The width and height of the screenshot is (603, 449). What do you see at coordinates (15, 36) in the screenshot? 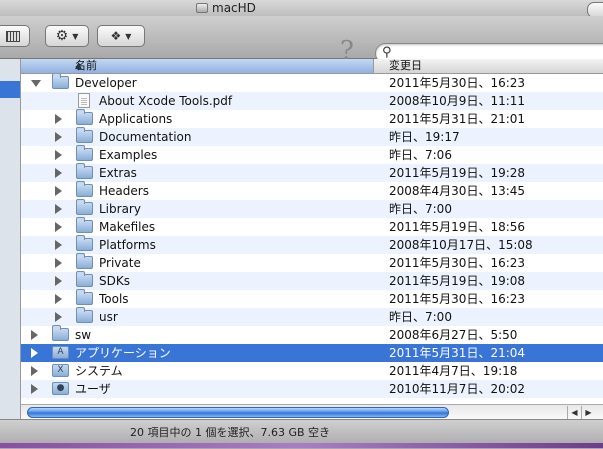
I see `view-mode-button` at bounding box center [15, 36].